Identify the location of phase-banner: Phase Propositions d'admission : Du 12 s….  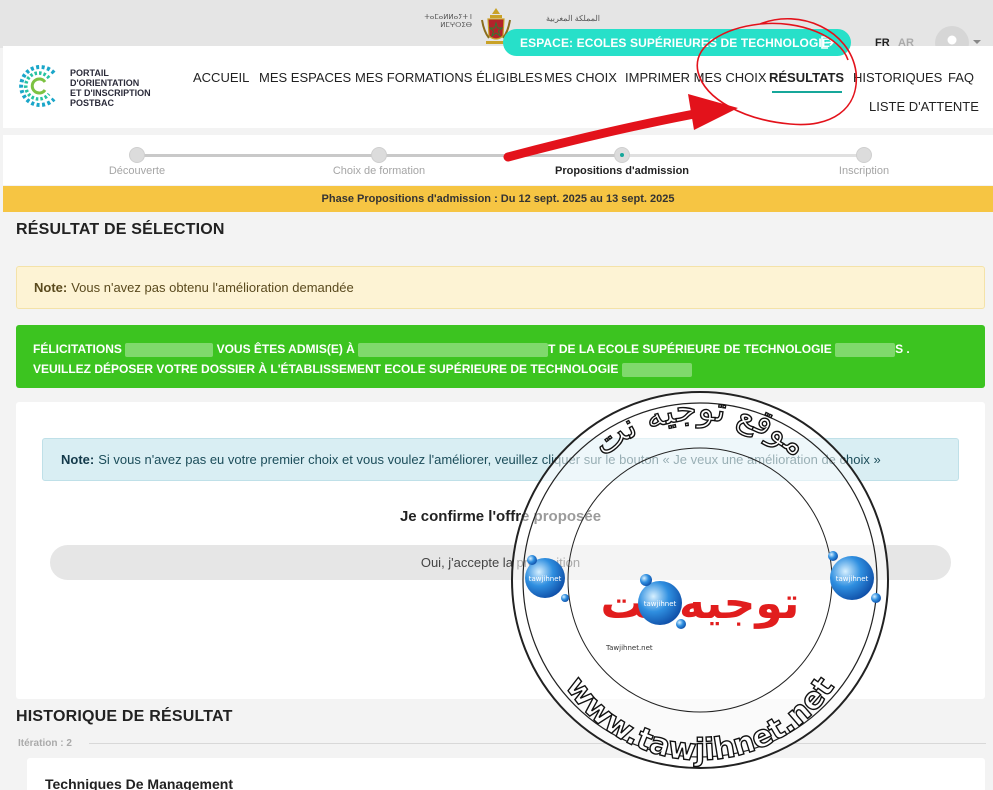
(498, 199).